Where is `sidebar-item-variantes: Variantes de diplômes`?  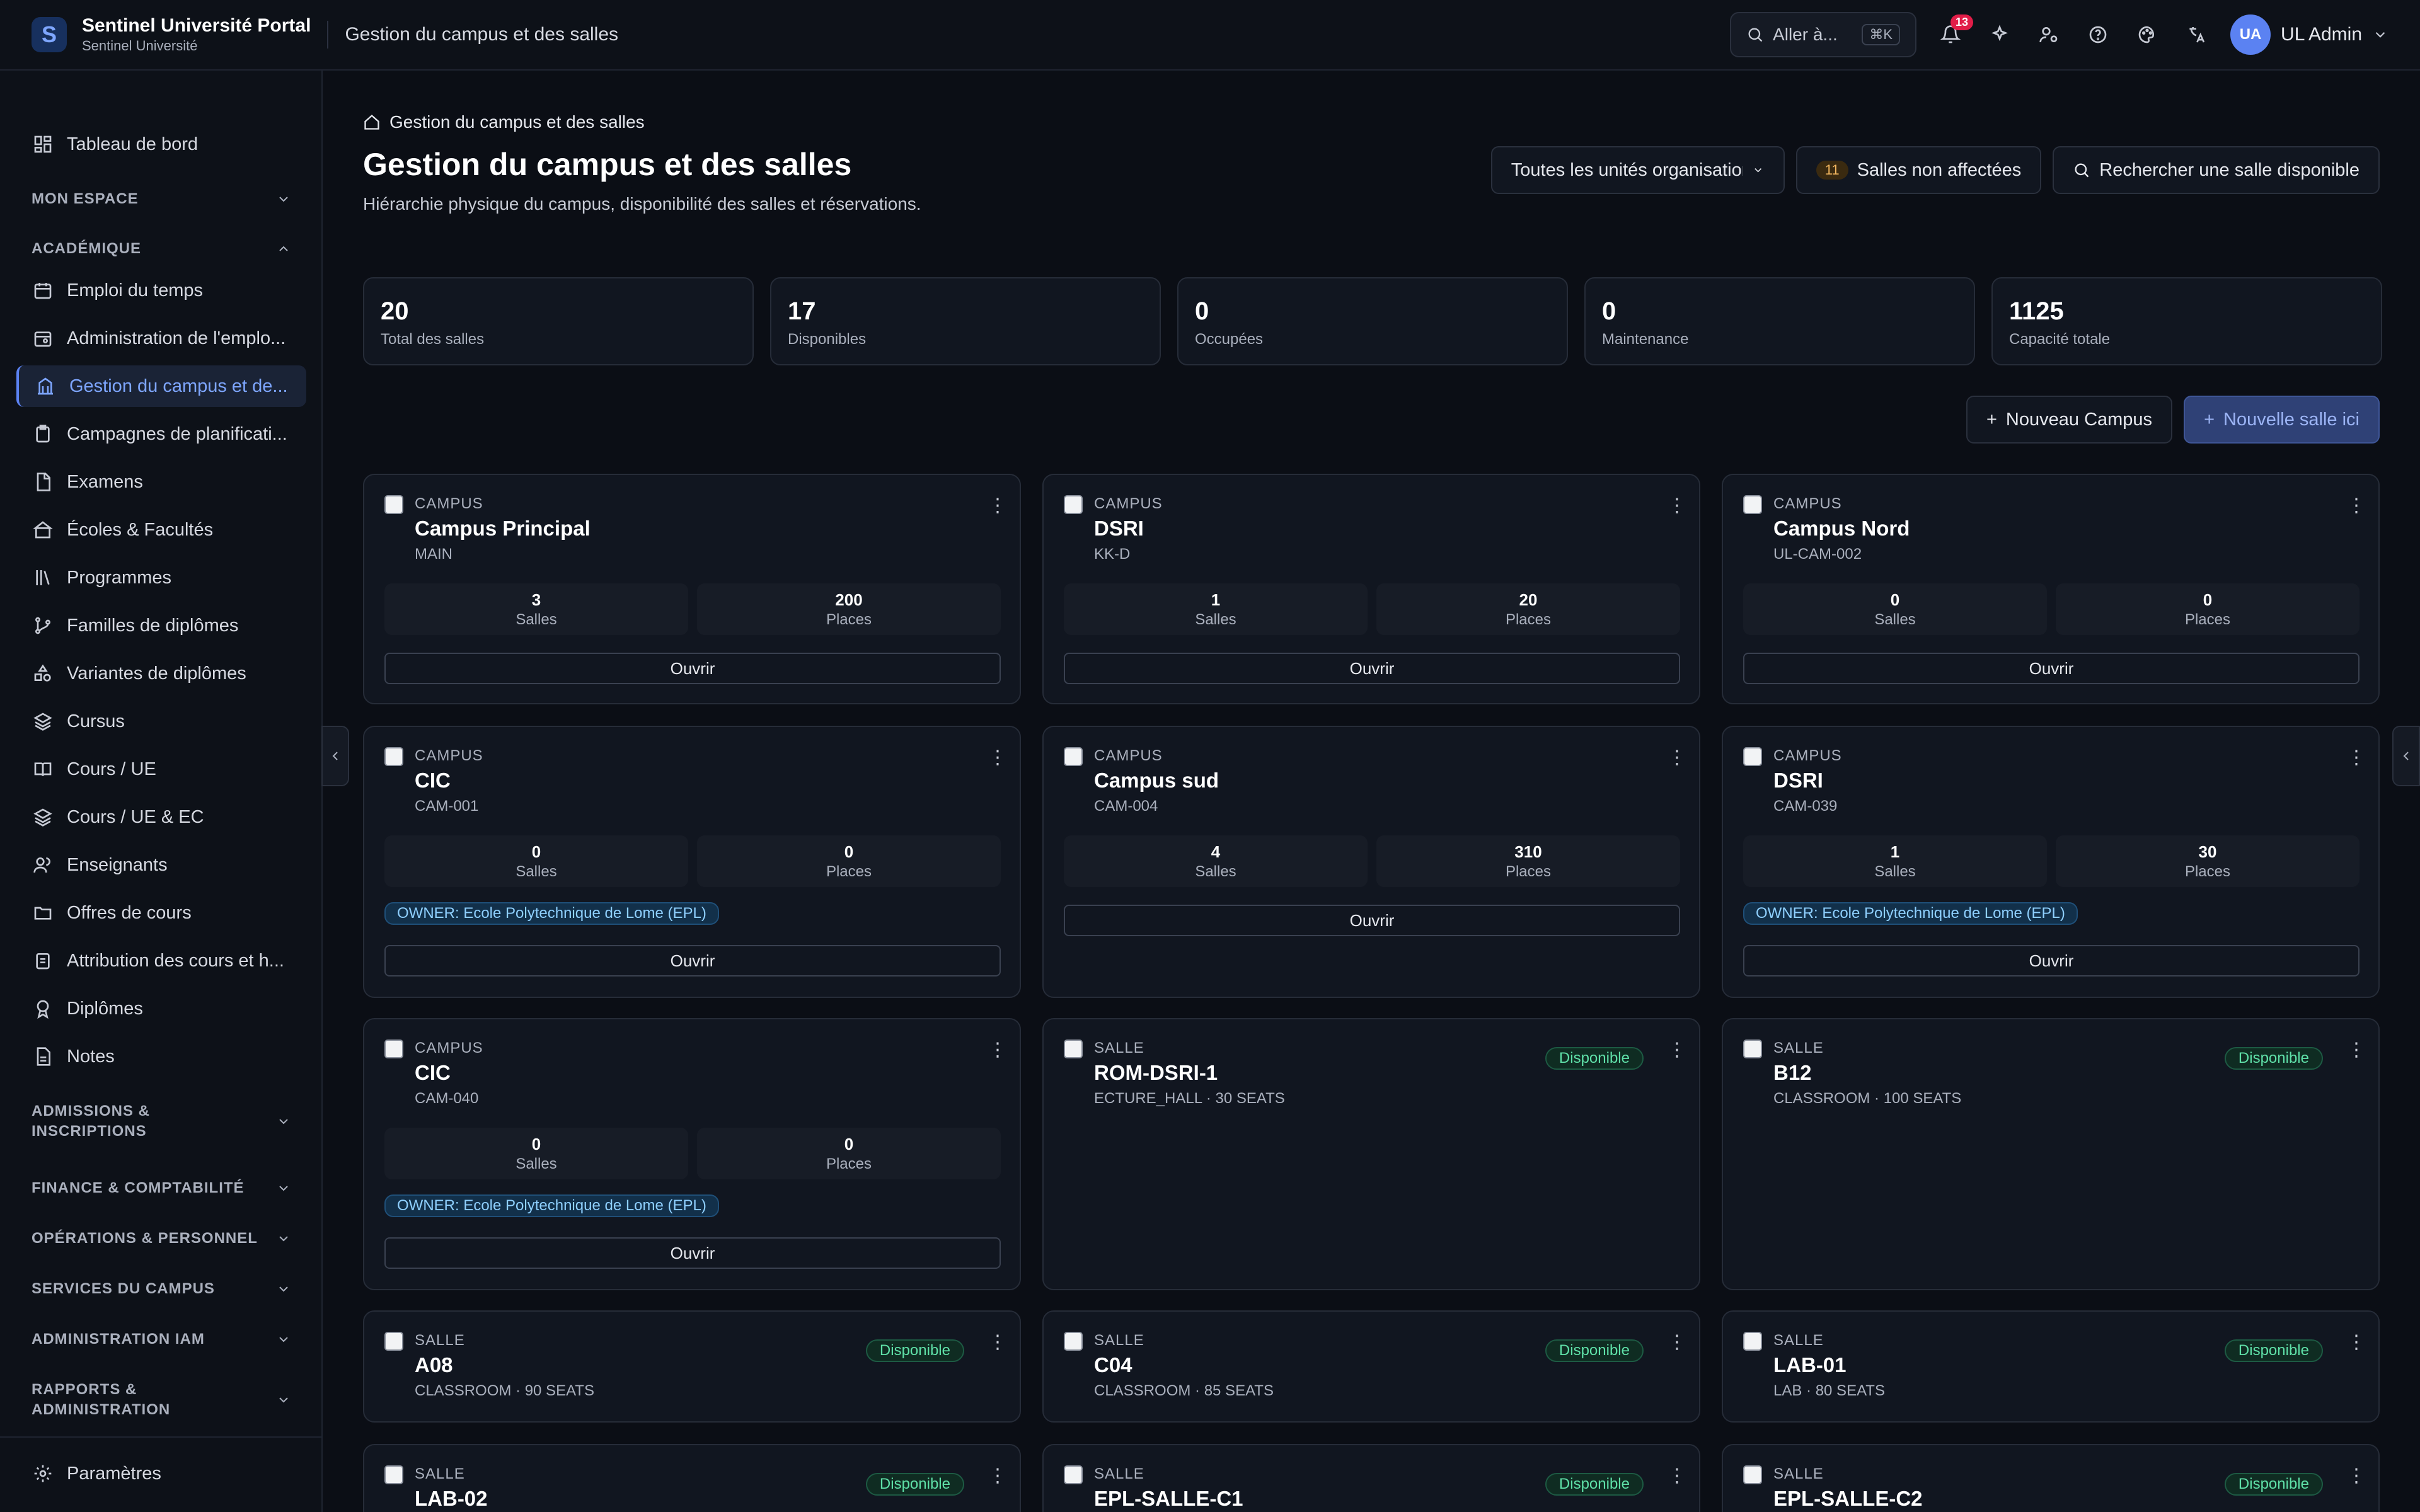
sidebar-item-variantes: Variantes de diplômes is located at coordinates (161, 673).